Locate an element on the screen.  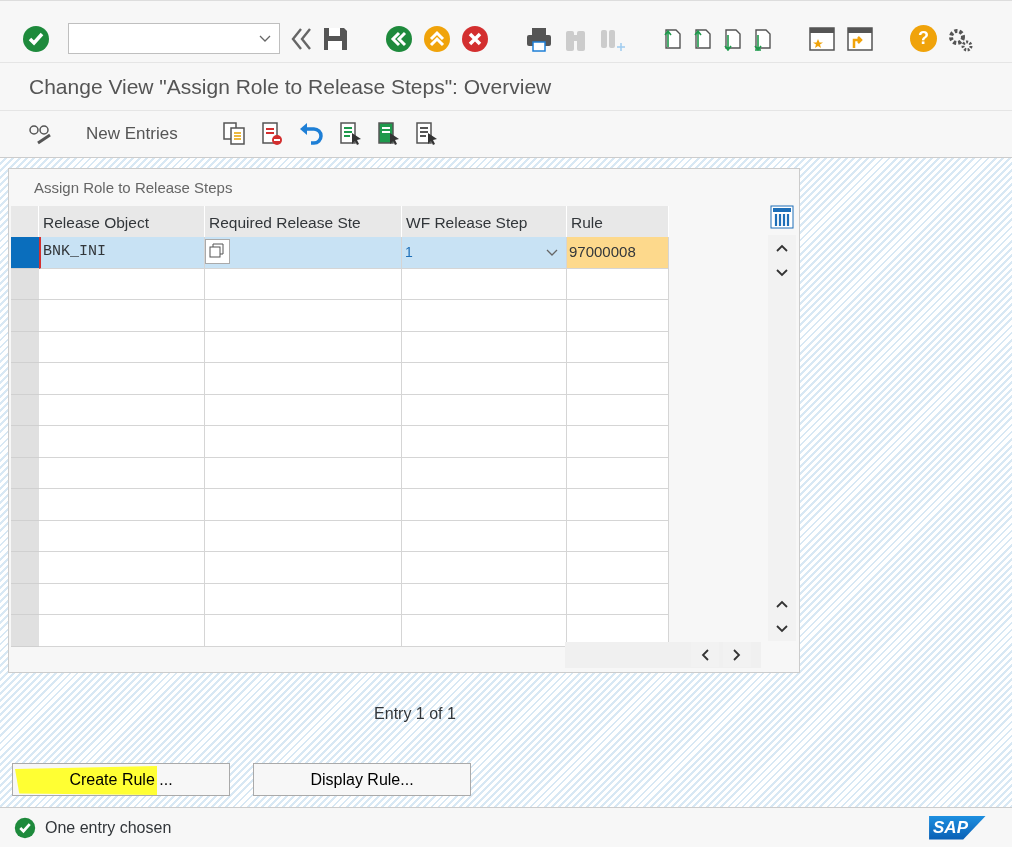
table-title: Assign Role to Release Steps is located at coordinates (133, 188).